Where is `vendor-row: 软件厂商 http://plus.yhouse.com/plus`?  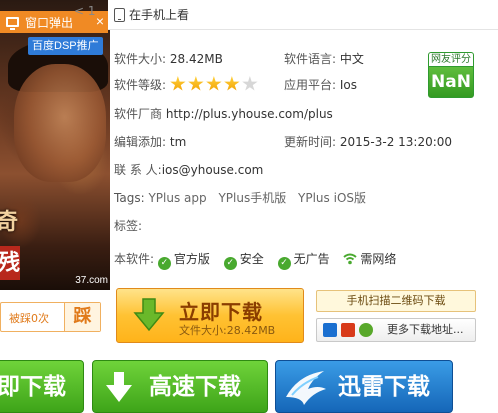
vendor-row: 软件厂商 http://plus.yhouse.com/plus is located at coordinates (223, 114).